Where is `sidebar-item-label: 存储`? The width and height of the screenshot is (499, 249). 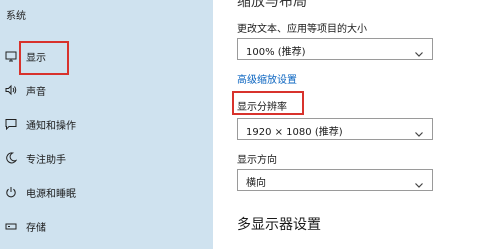 sidebar-item-label: 存储 is located at coordinates (36, 228).